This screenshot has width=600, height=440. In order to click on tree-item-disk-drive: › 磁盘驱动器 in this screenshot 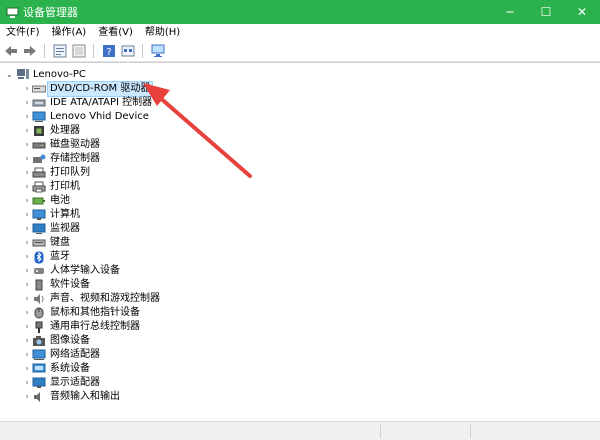, I will do `click(62, 145)`.